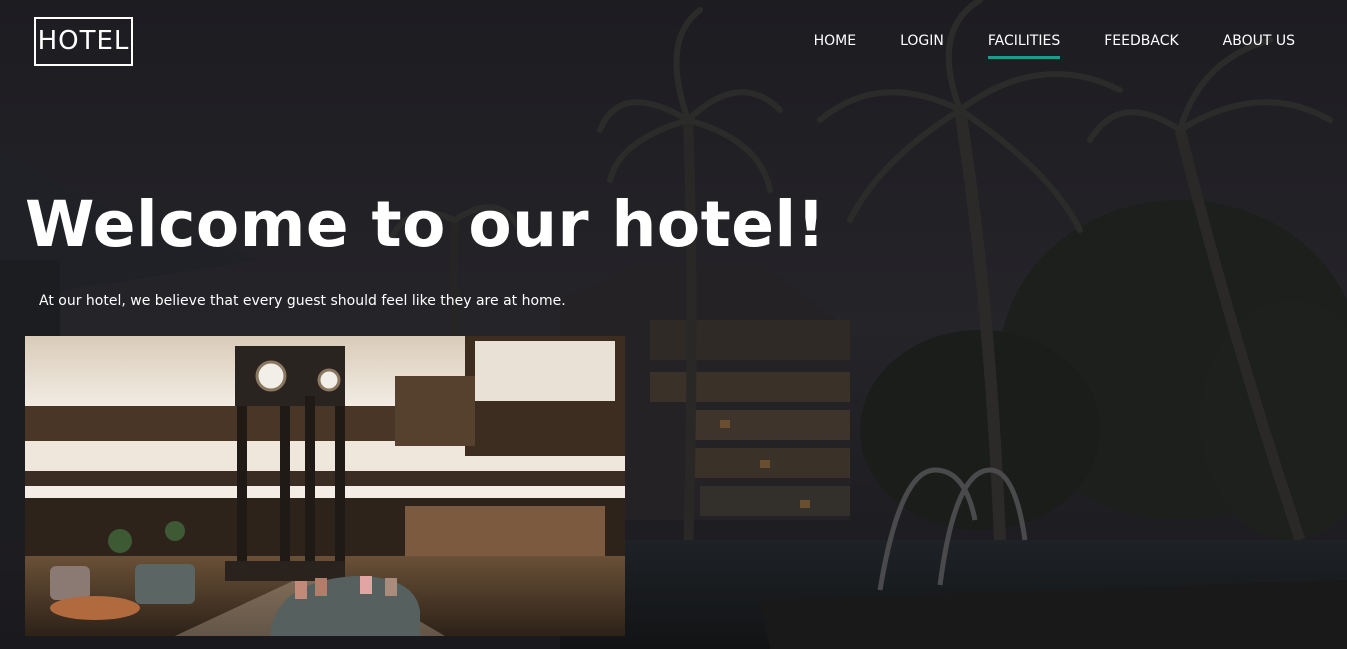 The height and width of the screenshot is (649, 1347). What do you see at coordinates (1259, 46) in the screenshot?
I see `nav-item-about-us: ABOUT US` at bounding box center [1259, 46].